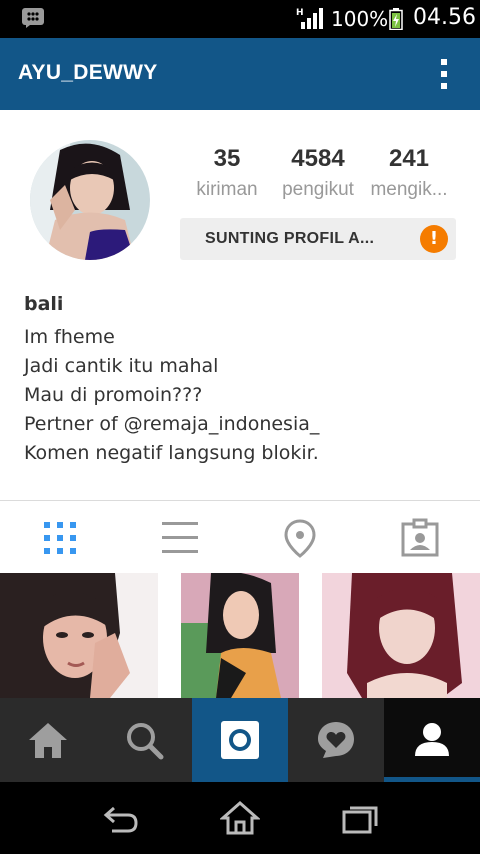 This screenshot has width=480, height=854. I want to click on edit-profile-button: SUNTING PROFIL A... !, so click(318, 239).